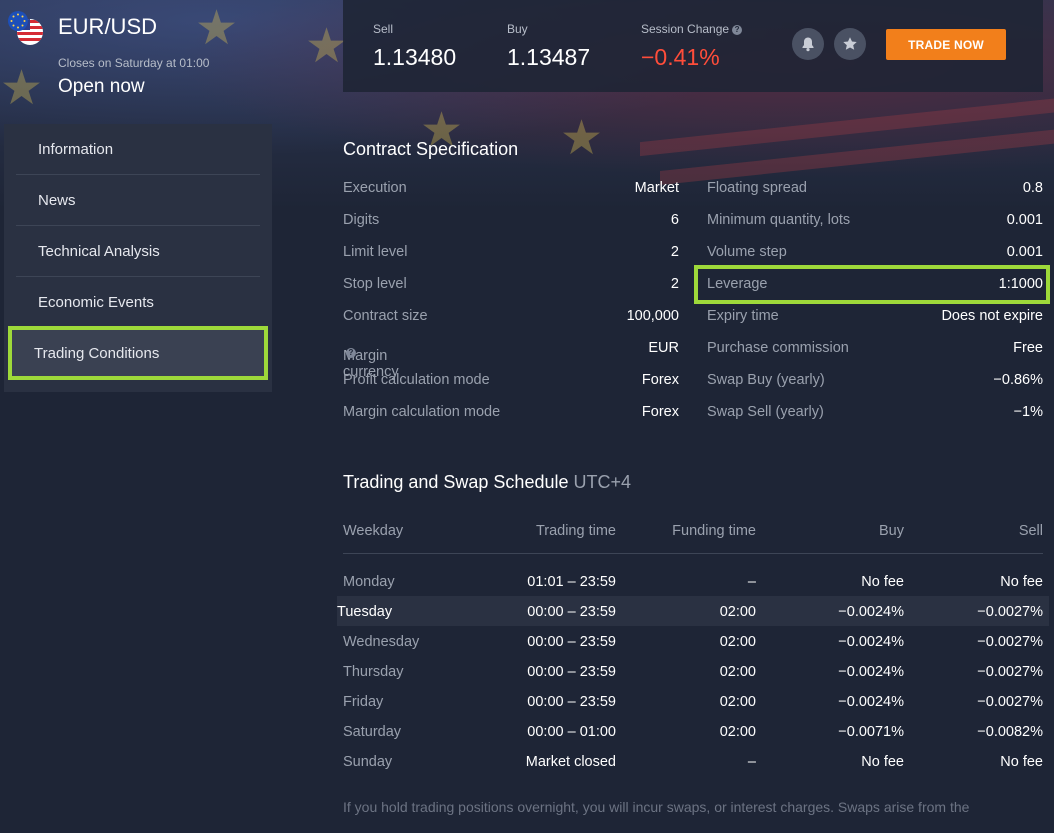 This screenshot has width=1054, height=833. Describe the element at coordinates (575, 531) in the screenshot. I see `header-trading-time: Trading time` at that location.